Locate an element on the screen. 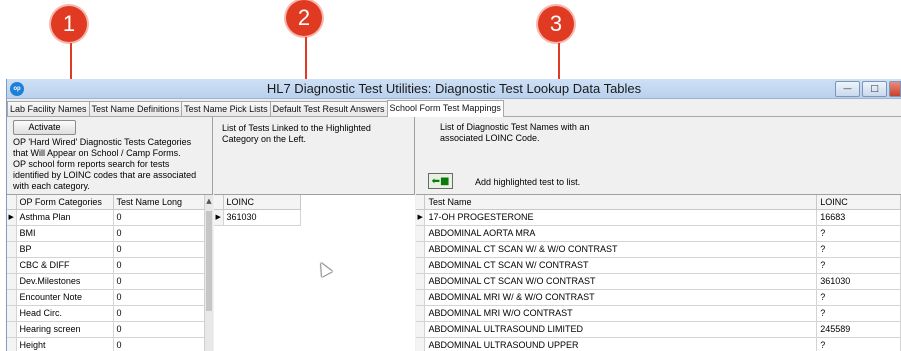 This screenshot has width=901, height=351. table-cell: ABDOMINAL MRI W/ & W/O CONTRAST is located at coordinates (621, 297).